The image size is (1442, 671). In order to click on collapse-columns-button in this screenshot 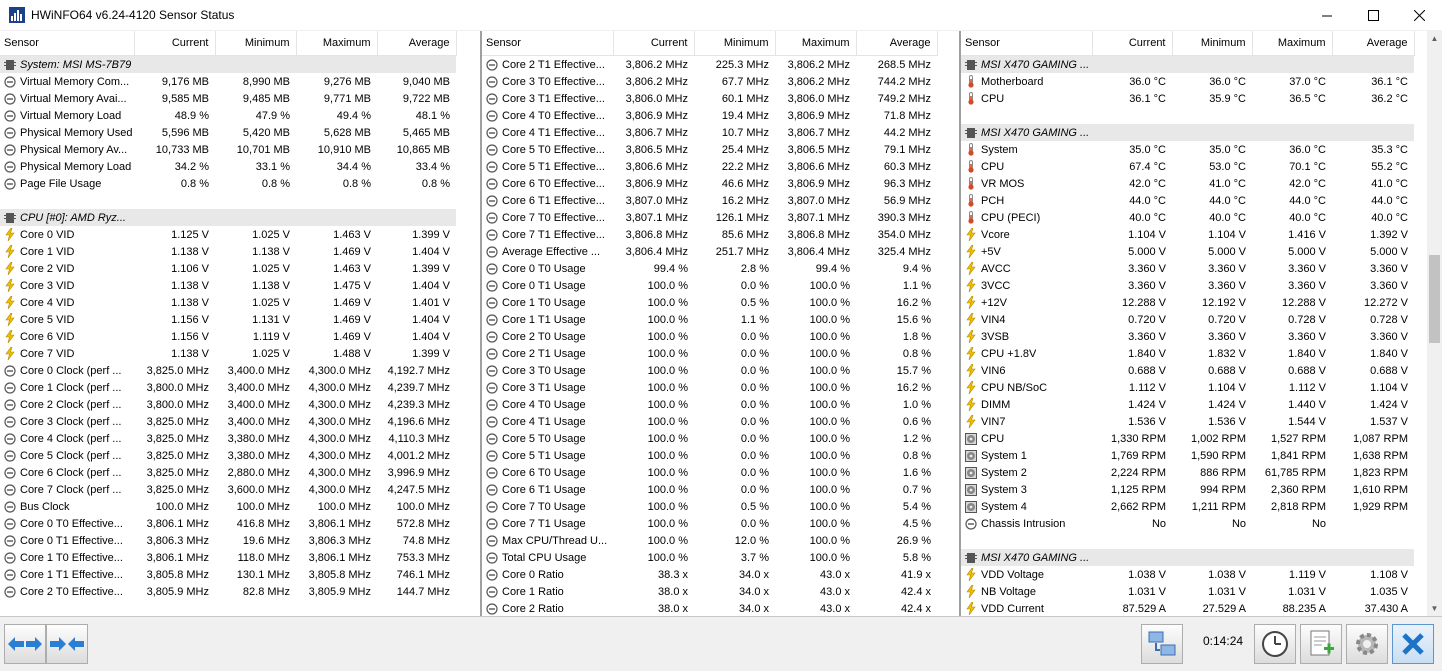, I will do `click(67, 644)`.